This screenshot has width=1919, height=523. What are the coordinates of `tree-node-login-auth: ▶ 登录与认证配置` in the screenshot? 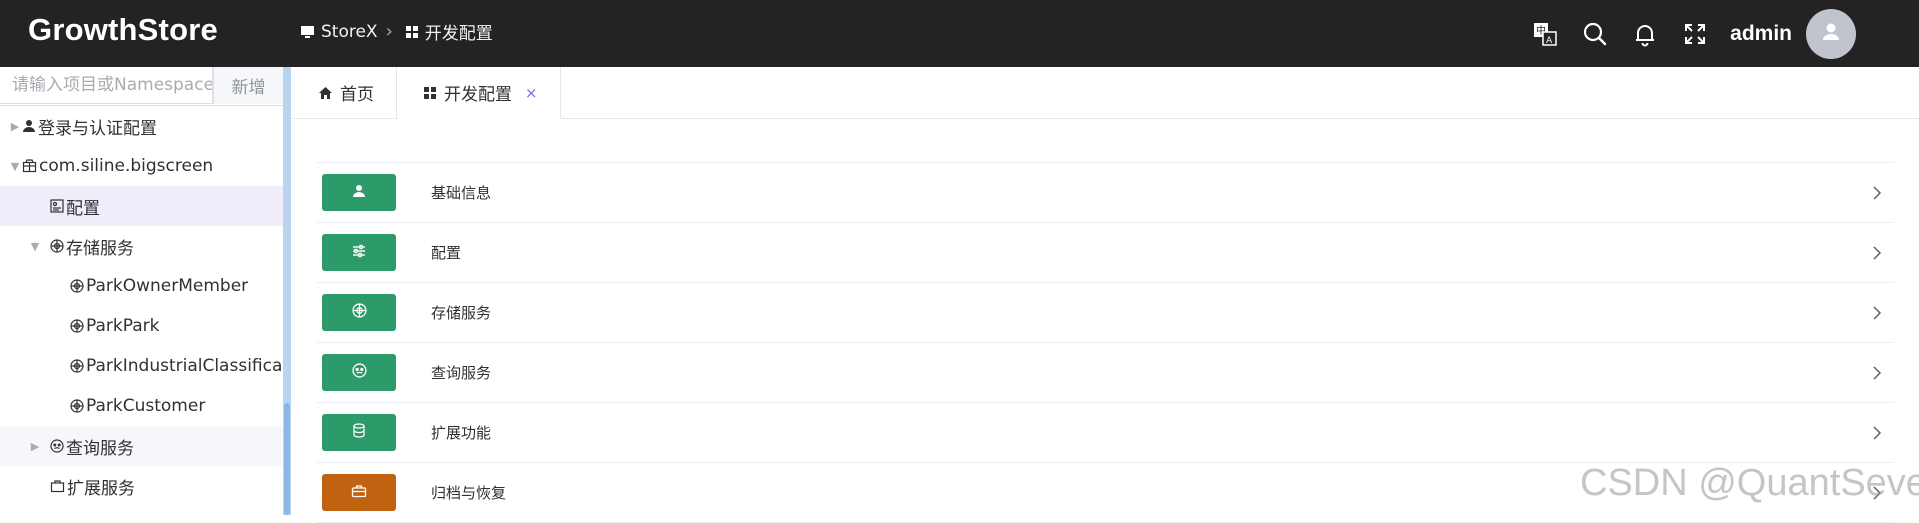 It's located at (141, 126).